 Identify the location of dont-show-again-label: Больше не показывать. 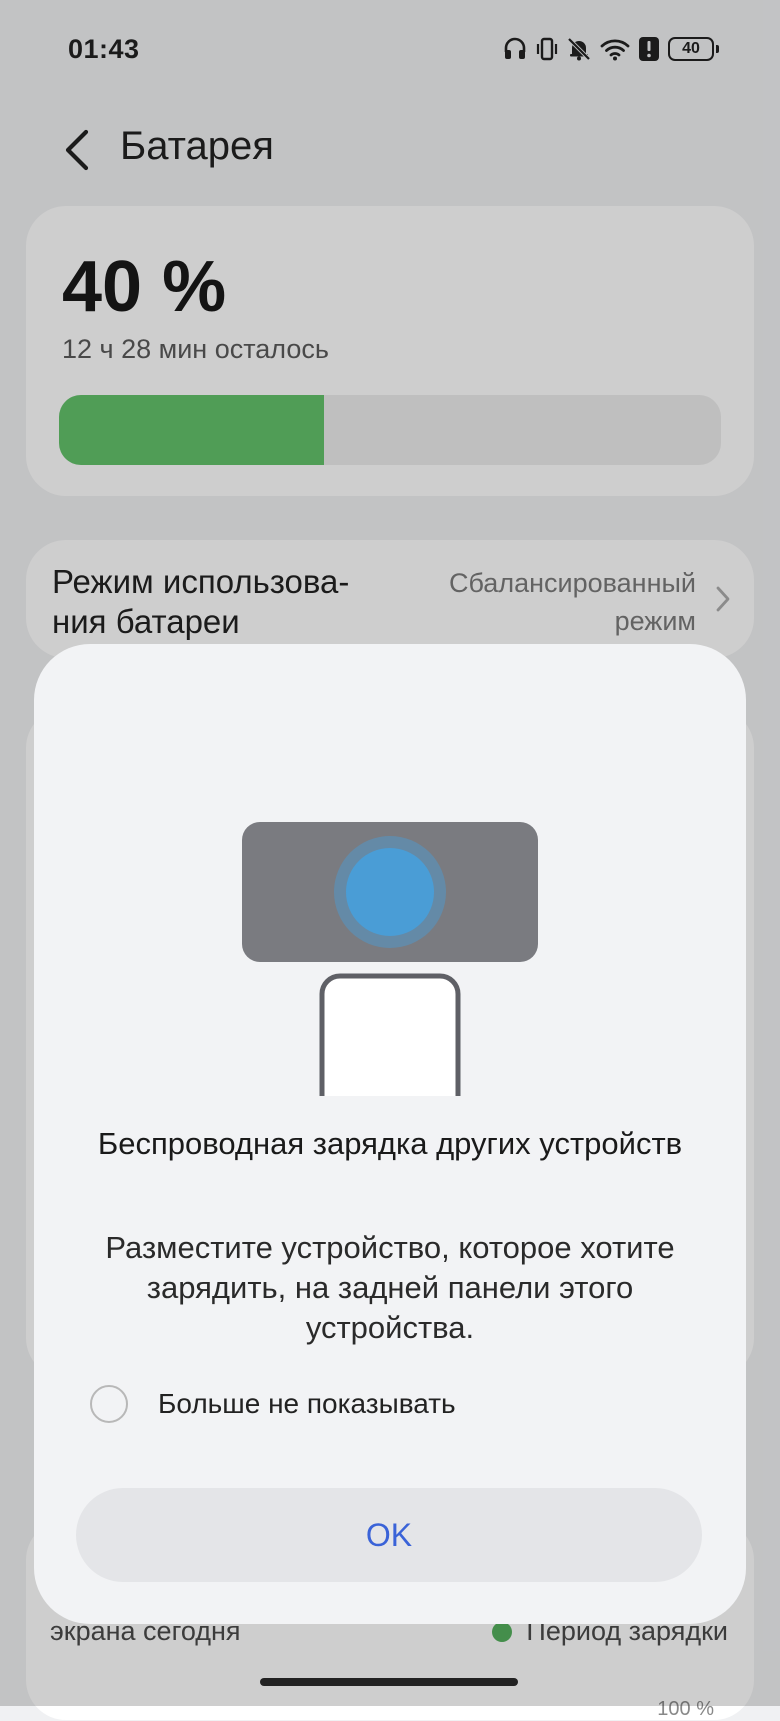
(307, 1403).